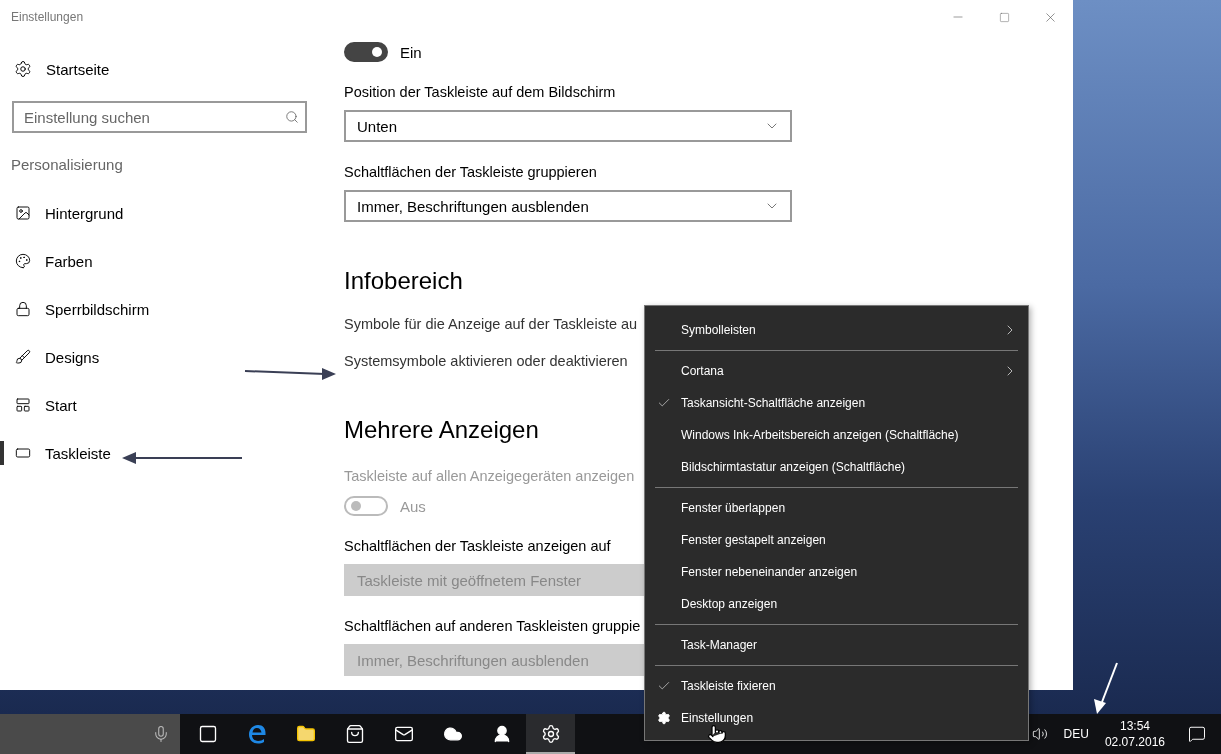  What do you see at coordinates (23, 405) in the screenshot?
I see `tiles-icon` at bounding box center [23, 405].